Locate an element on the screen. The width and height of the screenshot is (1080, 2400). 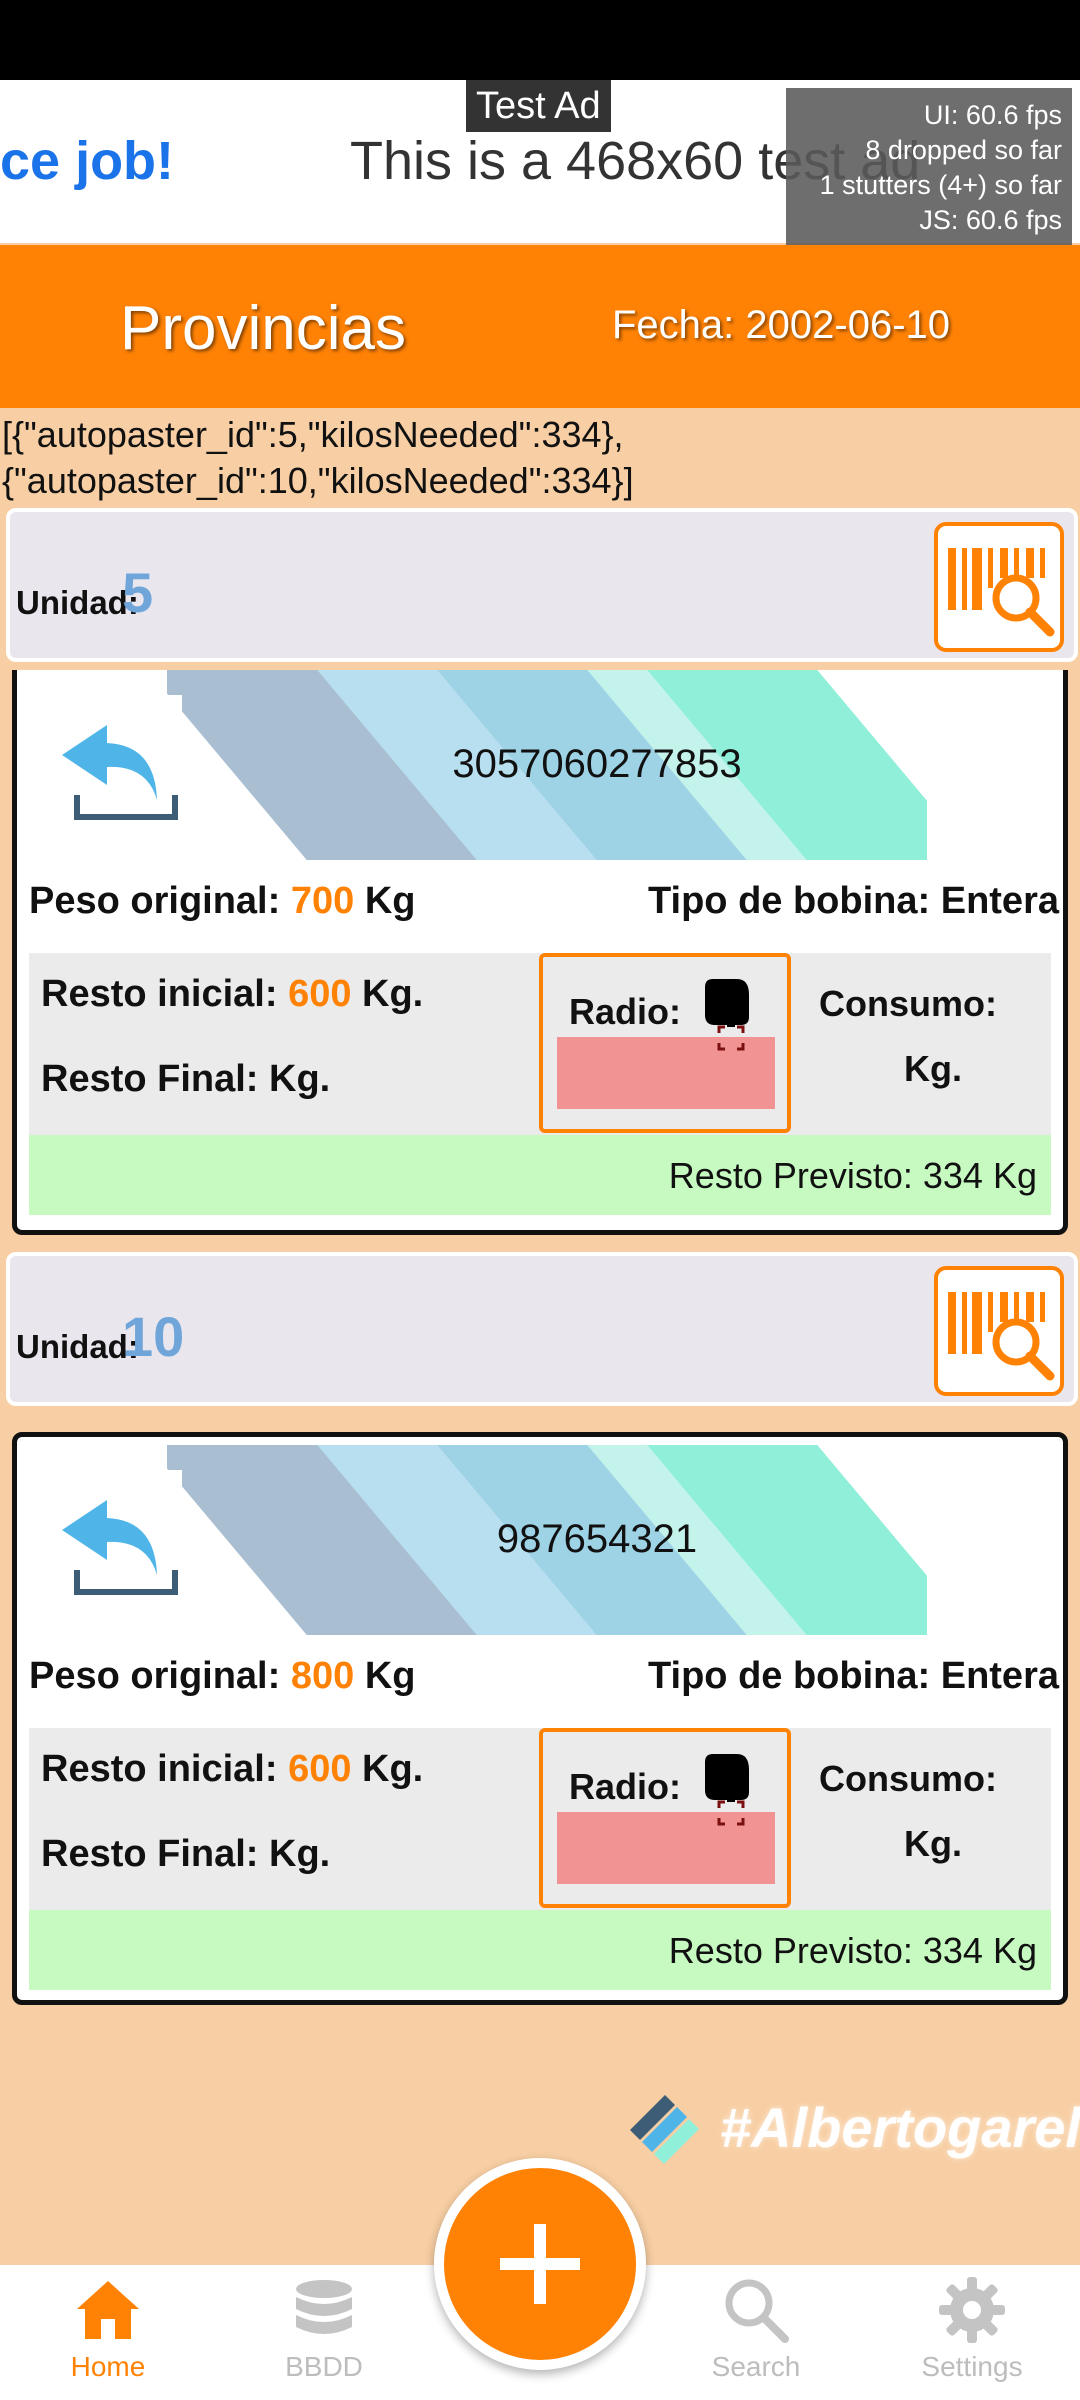
nav-bbdd-label: BBDD is located at coordinates (324, 2366).